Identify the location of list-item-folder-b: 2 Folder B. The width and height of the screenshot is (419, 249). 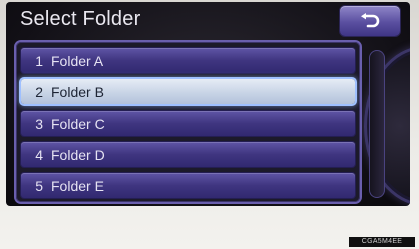
(188, 91).